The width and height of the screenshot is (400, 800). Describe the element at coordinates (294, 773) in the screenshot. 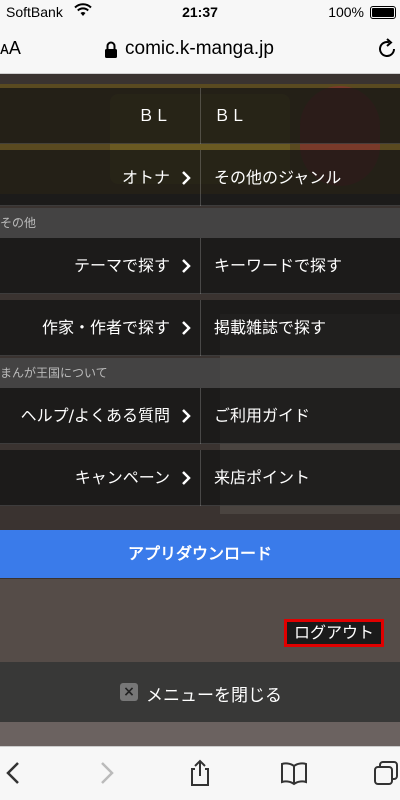

I see `bookmarks-icon` at that location.